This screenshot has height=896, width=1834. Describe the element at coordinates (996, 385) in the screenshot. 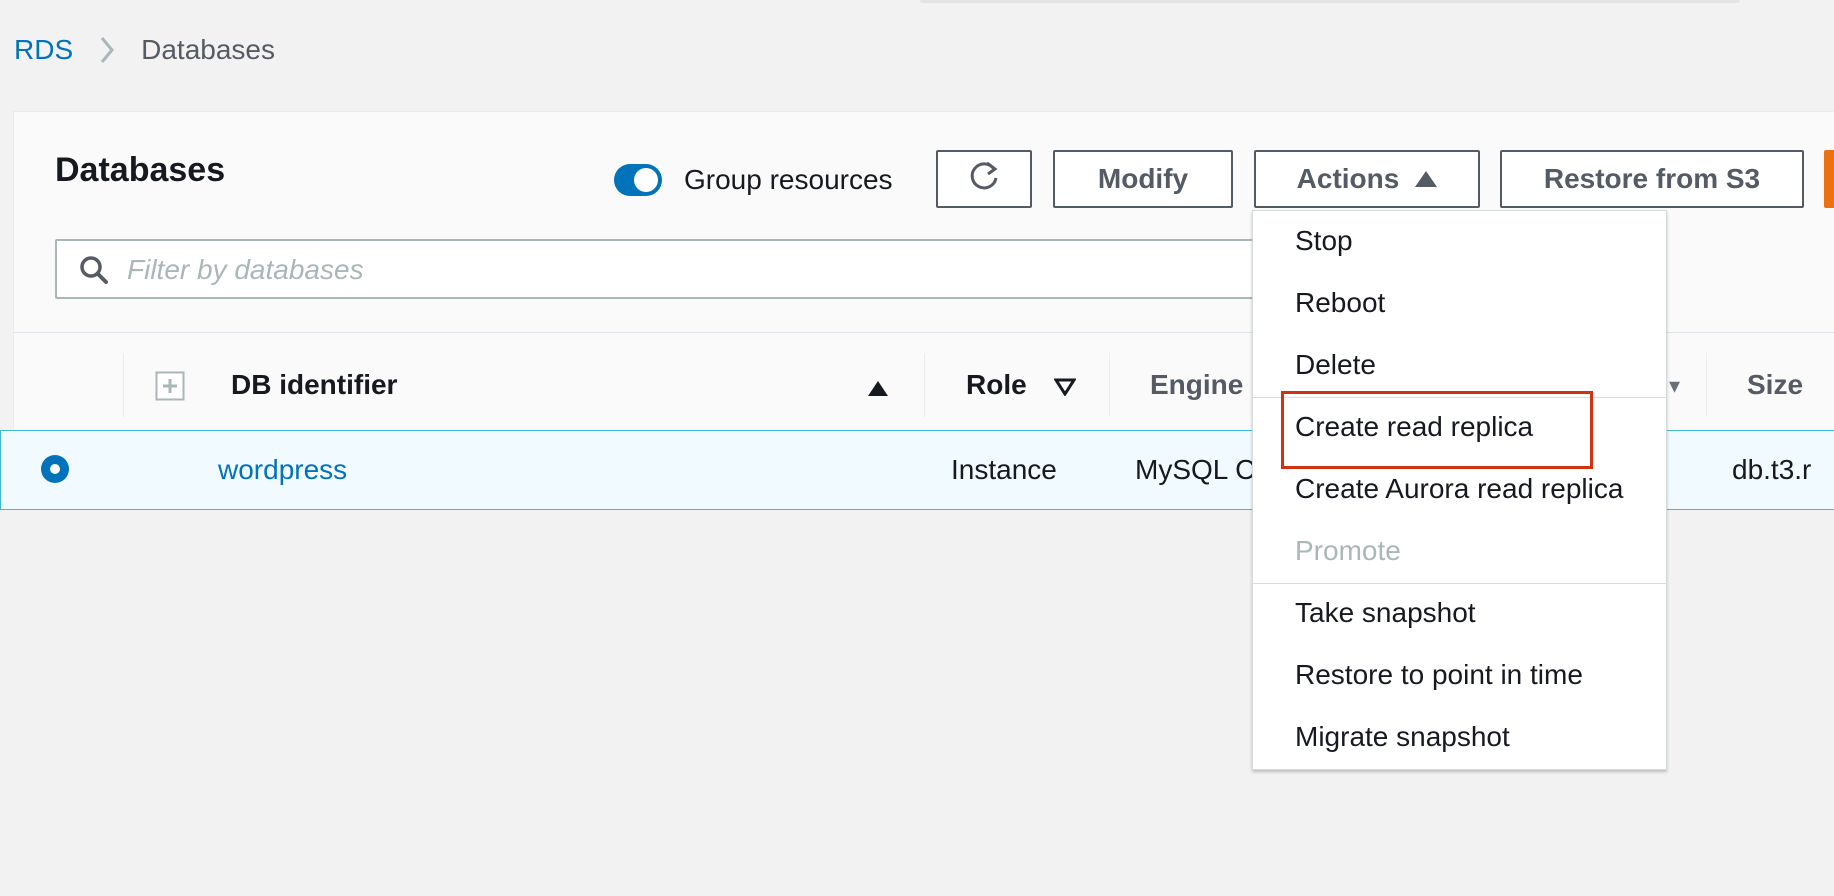

I see `column-header-role: Role` at that location.